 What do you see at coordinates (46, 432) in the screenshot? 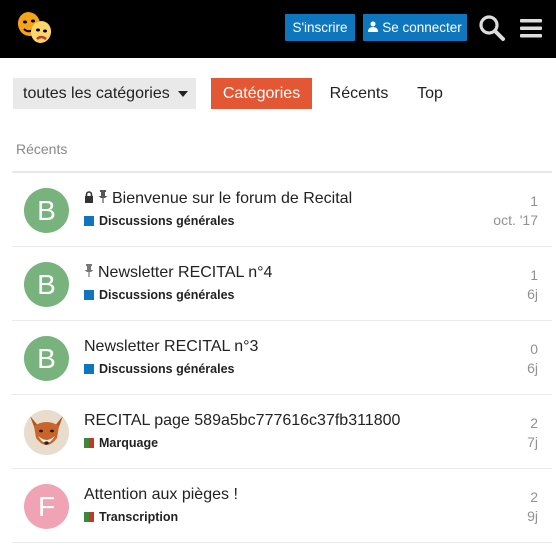
I see `fox-avatar` at bounding box center [46, 432].